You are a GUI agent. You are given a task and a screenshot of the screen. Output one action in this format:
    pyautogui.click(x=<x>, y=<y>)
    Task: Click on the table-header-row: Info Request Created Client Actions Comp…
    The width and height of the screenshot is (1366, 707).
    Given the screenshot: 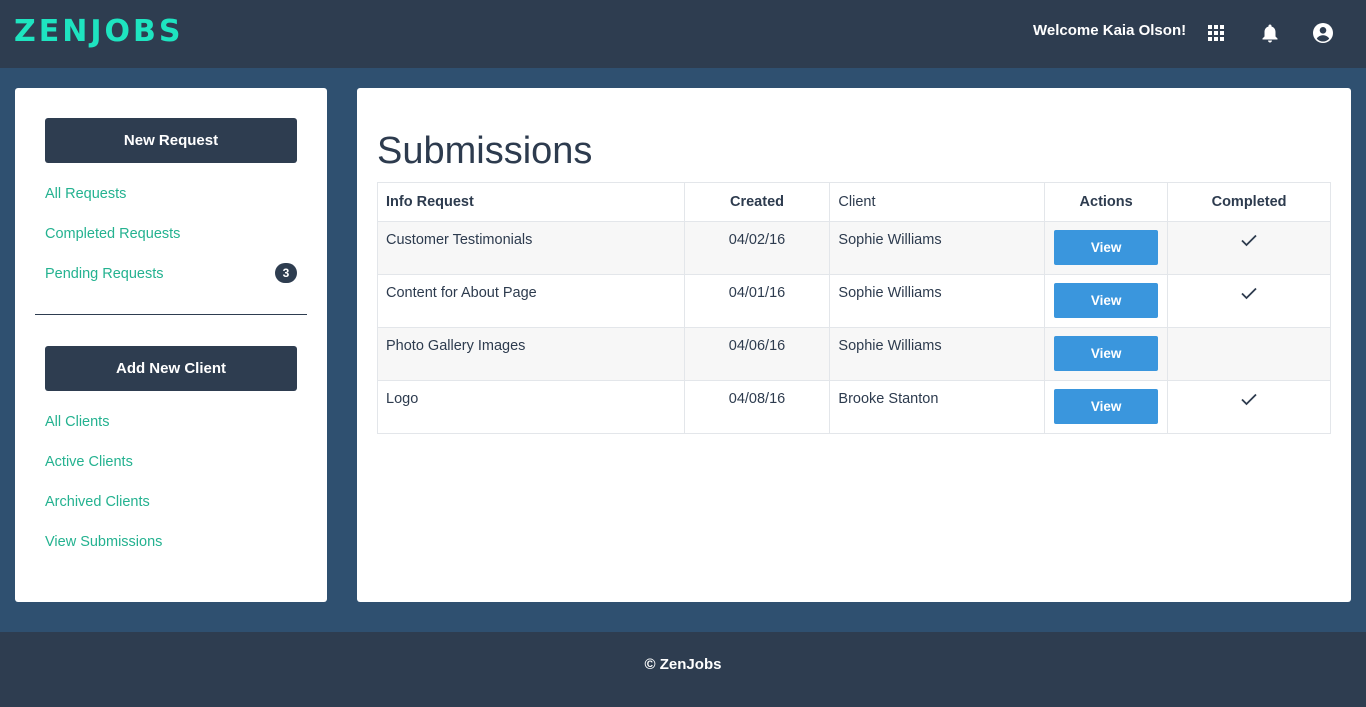 What is the action you would take?
    pyautogui.click(x=854, y=202)
    